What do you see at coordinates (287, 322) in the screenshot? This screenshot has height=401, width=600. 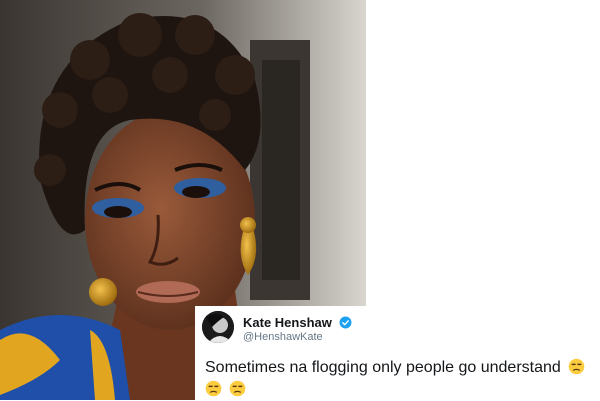 I see `display-name-text: Kate Henshaw` at bounding box center [287, 322].